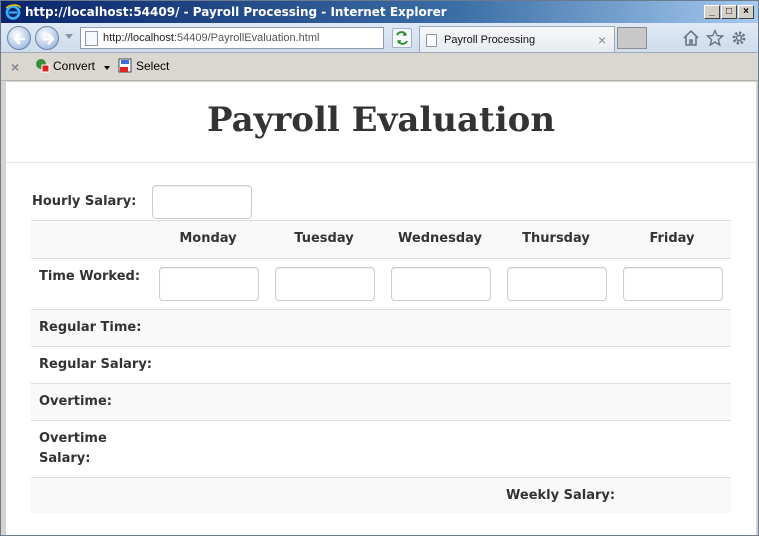  I want to click on refresh-button, so click(402, 38).